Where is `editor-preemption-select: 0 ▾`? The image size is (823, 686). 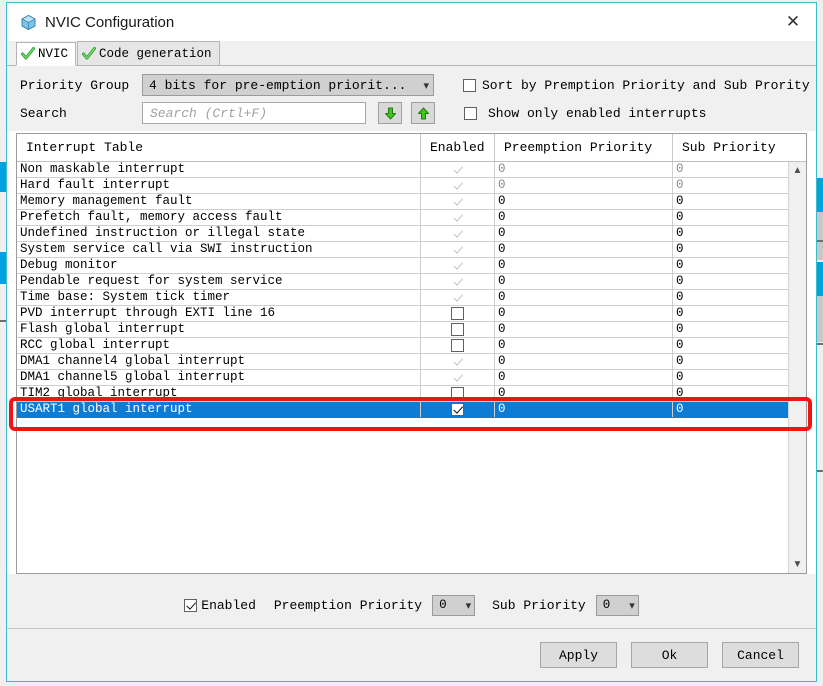
editor-preemption-select: 0 ▾ is located at coordinates (454, 605).